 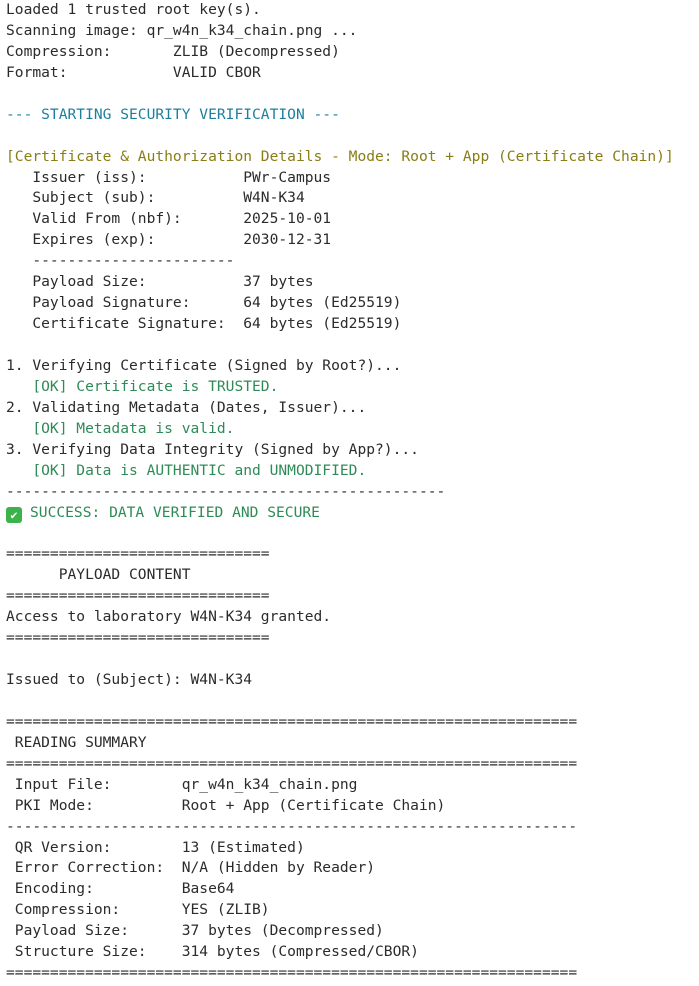 I want to click on terminal-line-text: PAYLOAD CONTENT, so click(x=98, y=575).